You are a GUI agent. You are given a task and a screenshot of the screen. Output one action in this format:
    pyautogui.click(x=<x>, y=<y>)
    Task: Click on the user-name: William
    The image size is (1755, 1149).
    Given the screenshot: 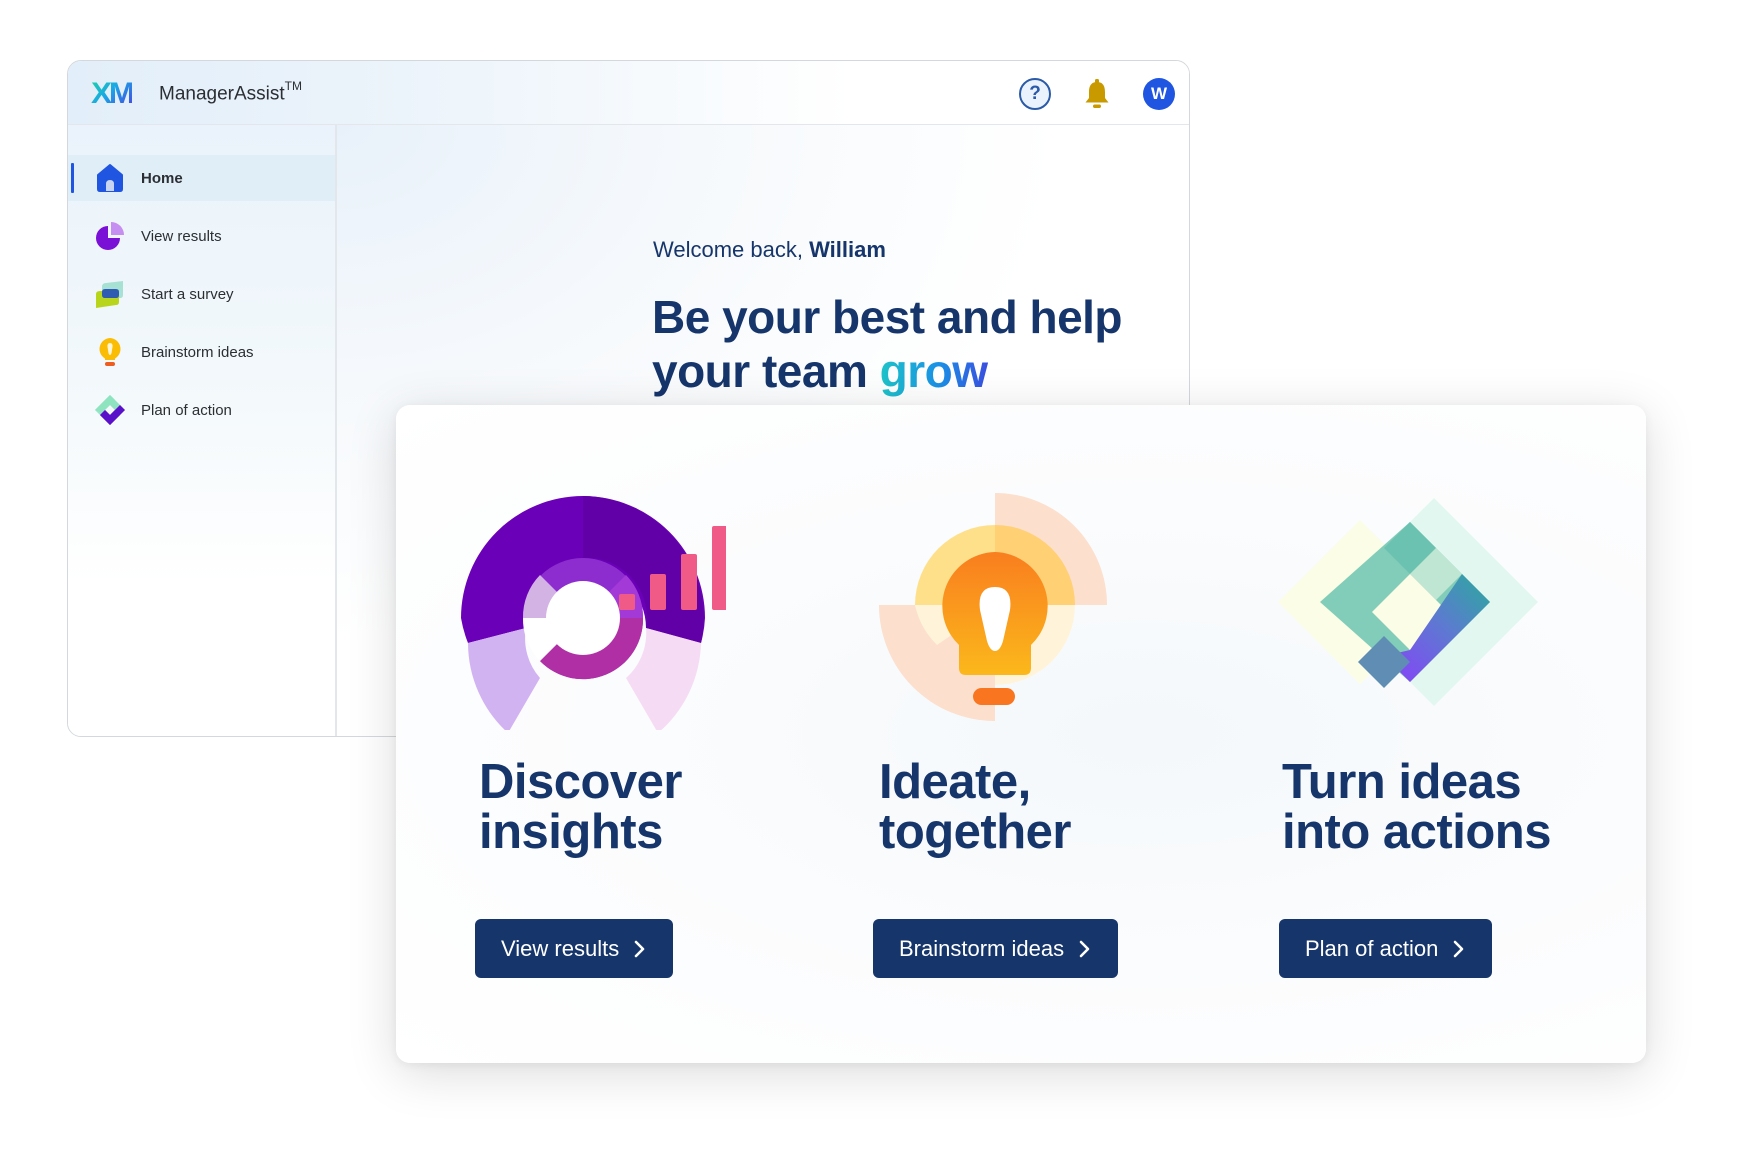 What is the action you would take?
    pyautogui.click(x=847, y=249)
    